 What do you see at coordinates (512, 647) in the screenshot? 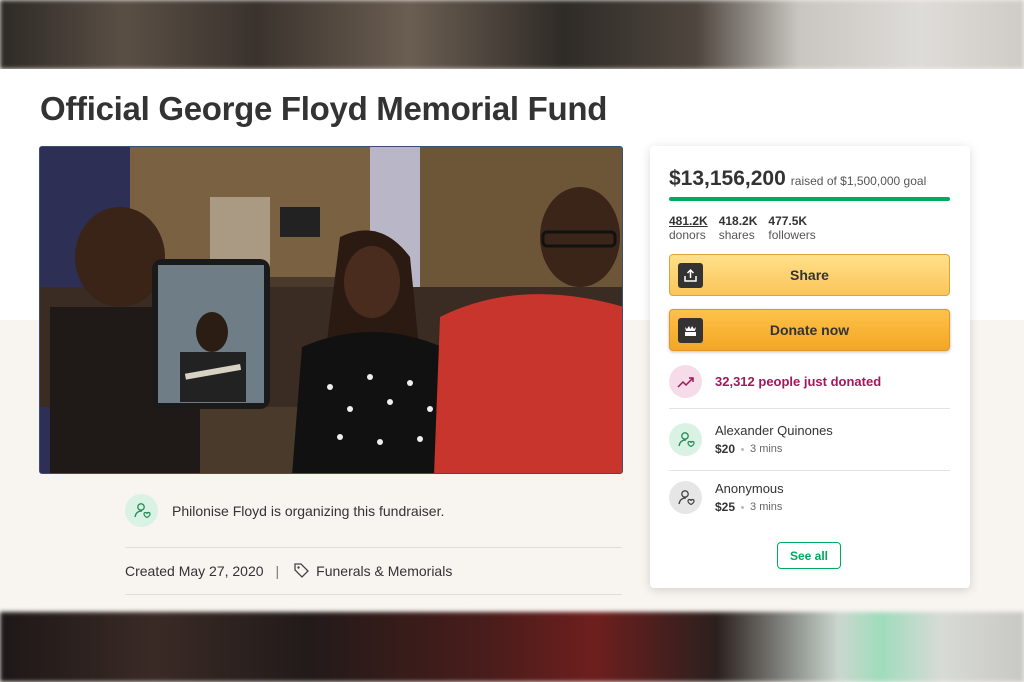
I see `background-blur-bottom` at bounding box center [512, 647].